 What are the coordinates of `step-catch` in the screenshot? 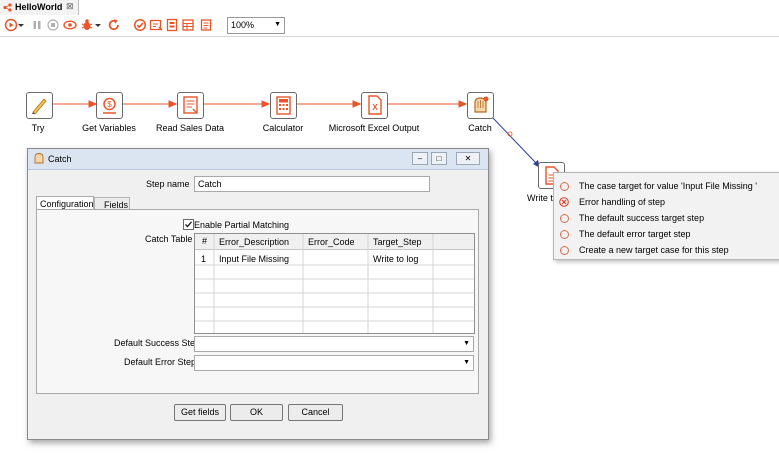 It's located at (480, 105).